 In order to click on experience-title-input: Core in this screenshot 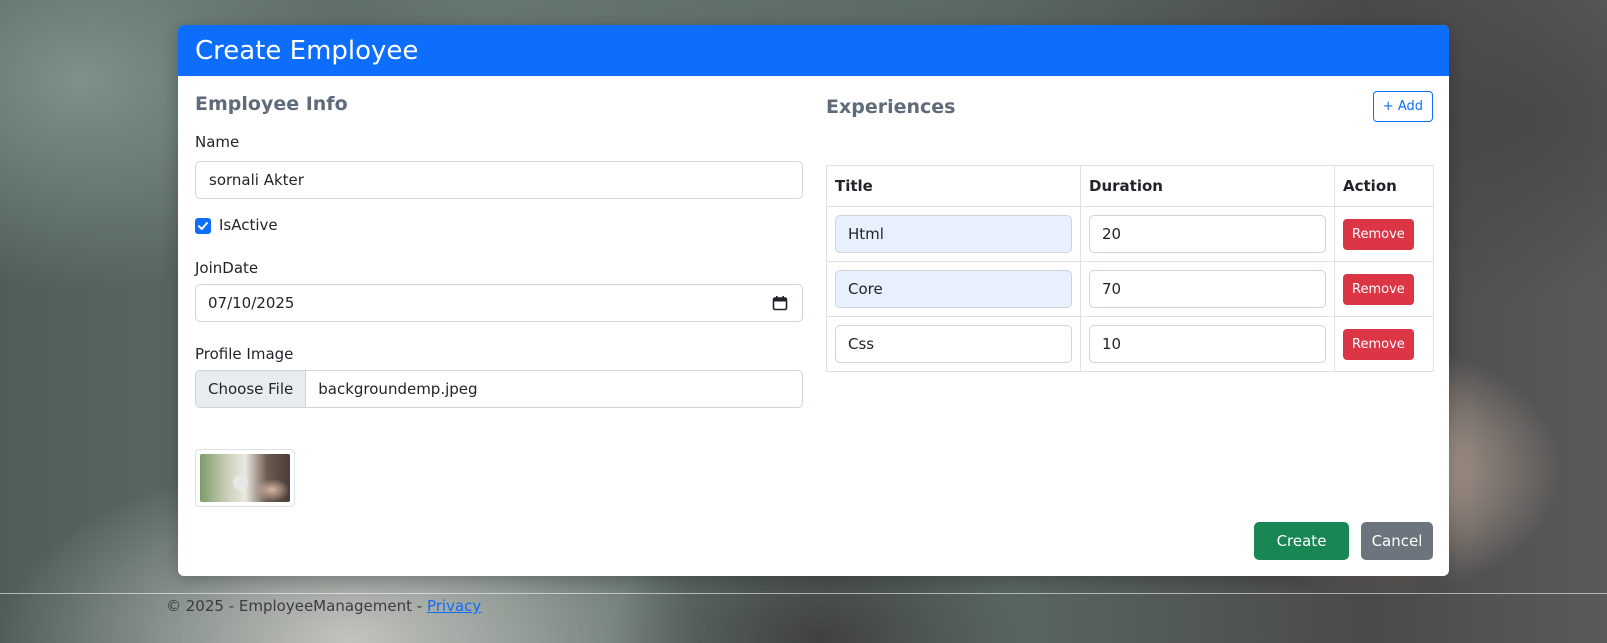, I will do `click(953, 289)`.